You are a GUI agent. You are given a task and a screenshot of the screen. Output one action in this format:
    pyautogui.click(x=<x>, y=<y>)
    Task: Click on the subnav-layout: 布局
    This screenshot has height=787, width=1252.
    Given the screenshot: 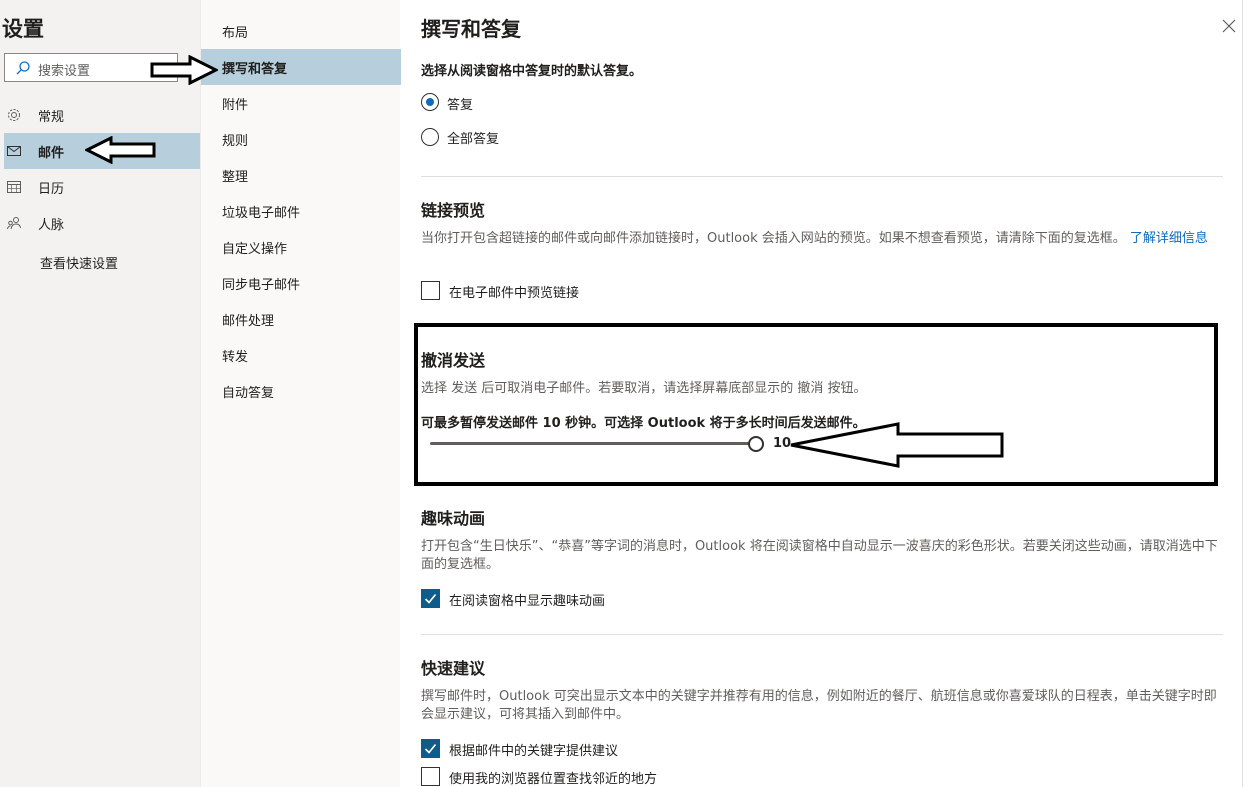 What is the action you would take?
    pyautogui.click(x=301, y=31)
    